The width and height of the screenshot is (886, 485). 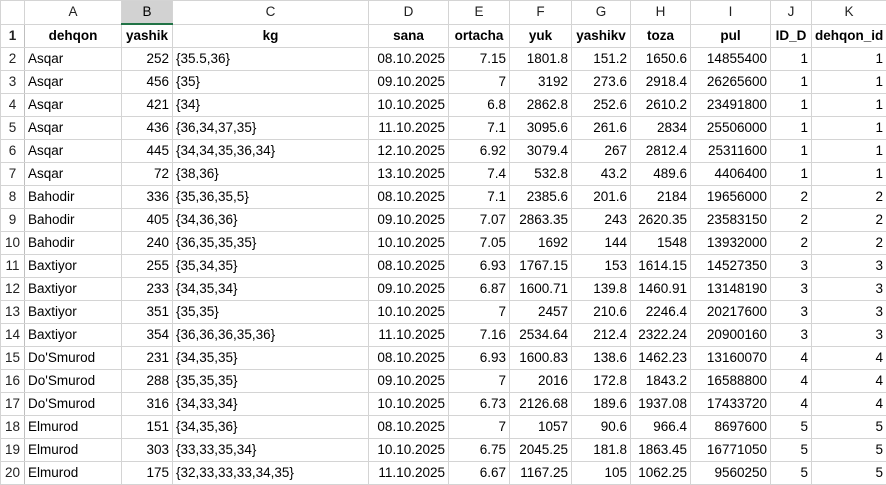 I want to click on cell-a4: Asqar, so click(x=73, y=105).